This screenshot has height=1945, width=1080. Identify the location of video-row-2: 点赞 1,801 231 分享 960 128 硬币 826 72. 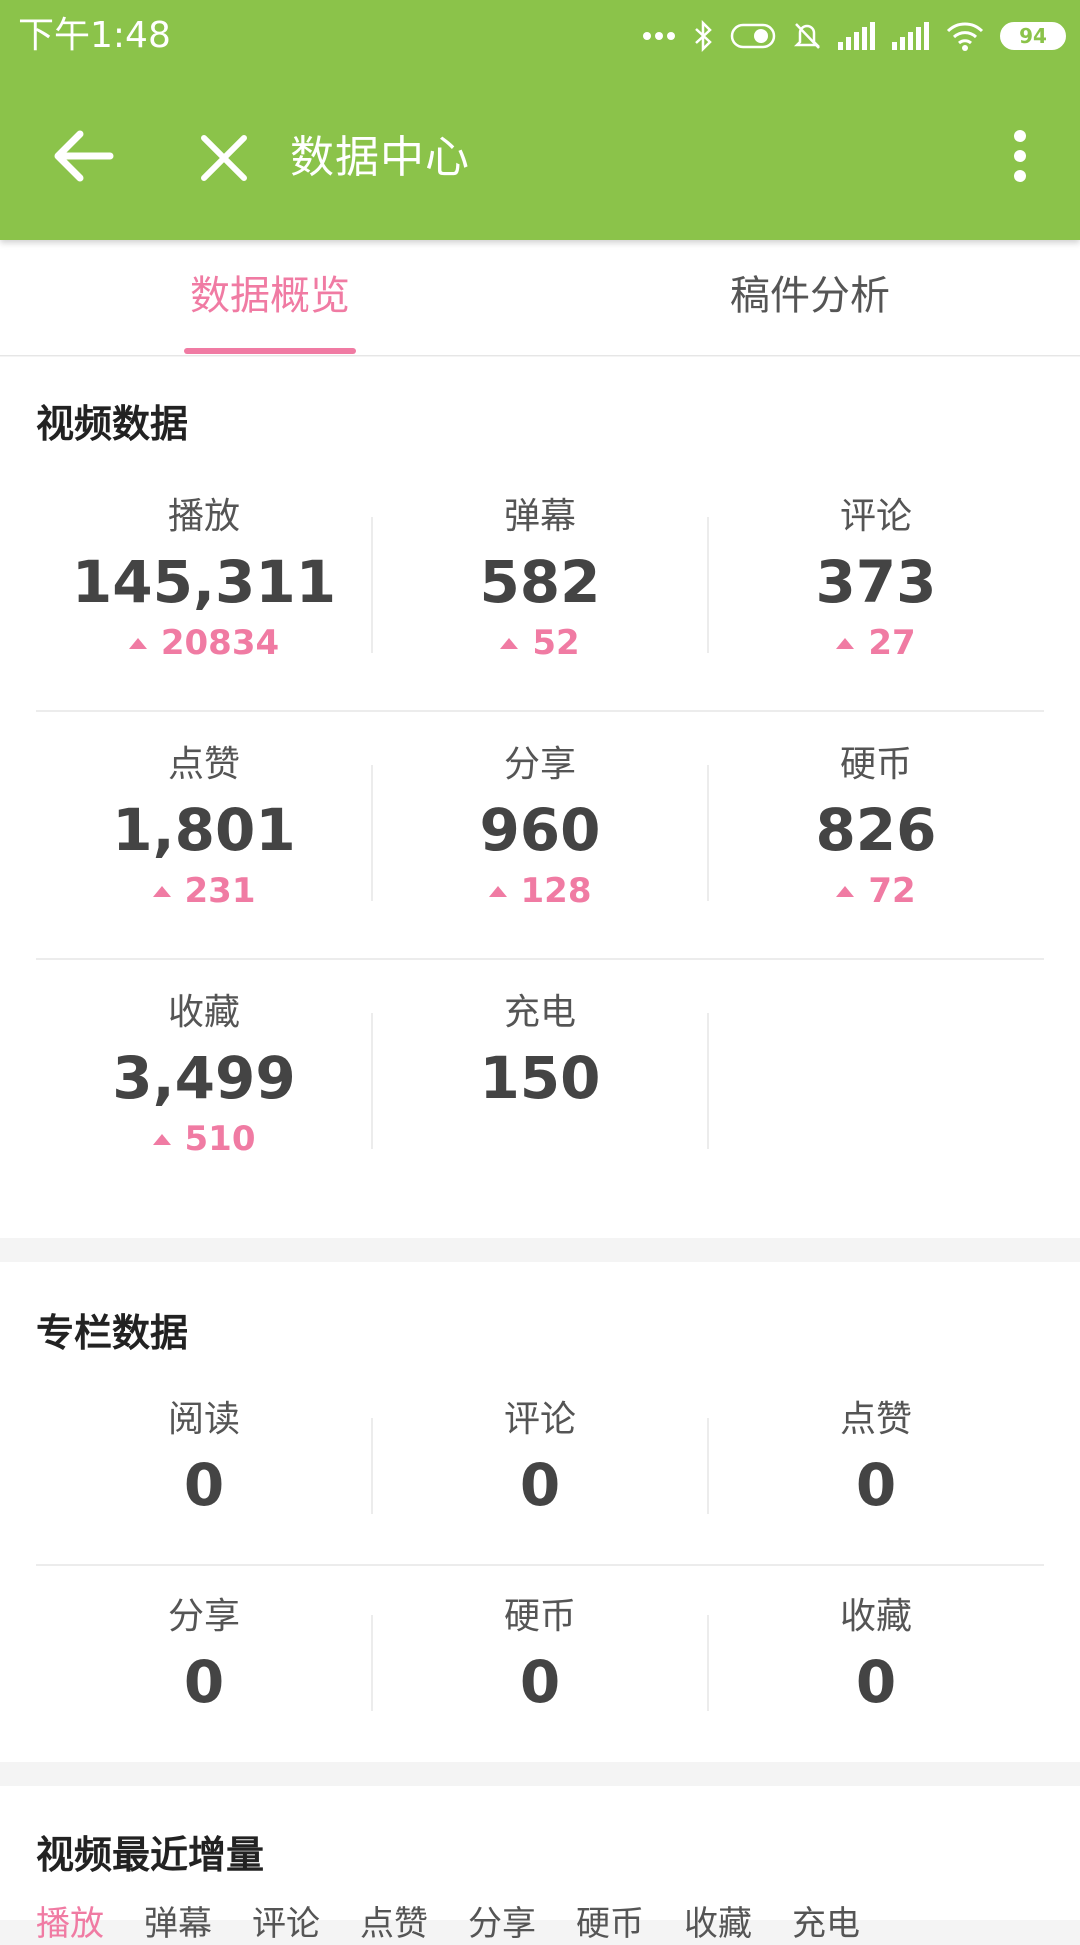
(540, 828).